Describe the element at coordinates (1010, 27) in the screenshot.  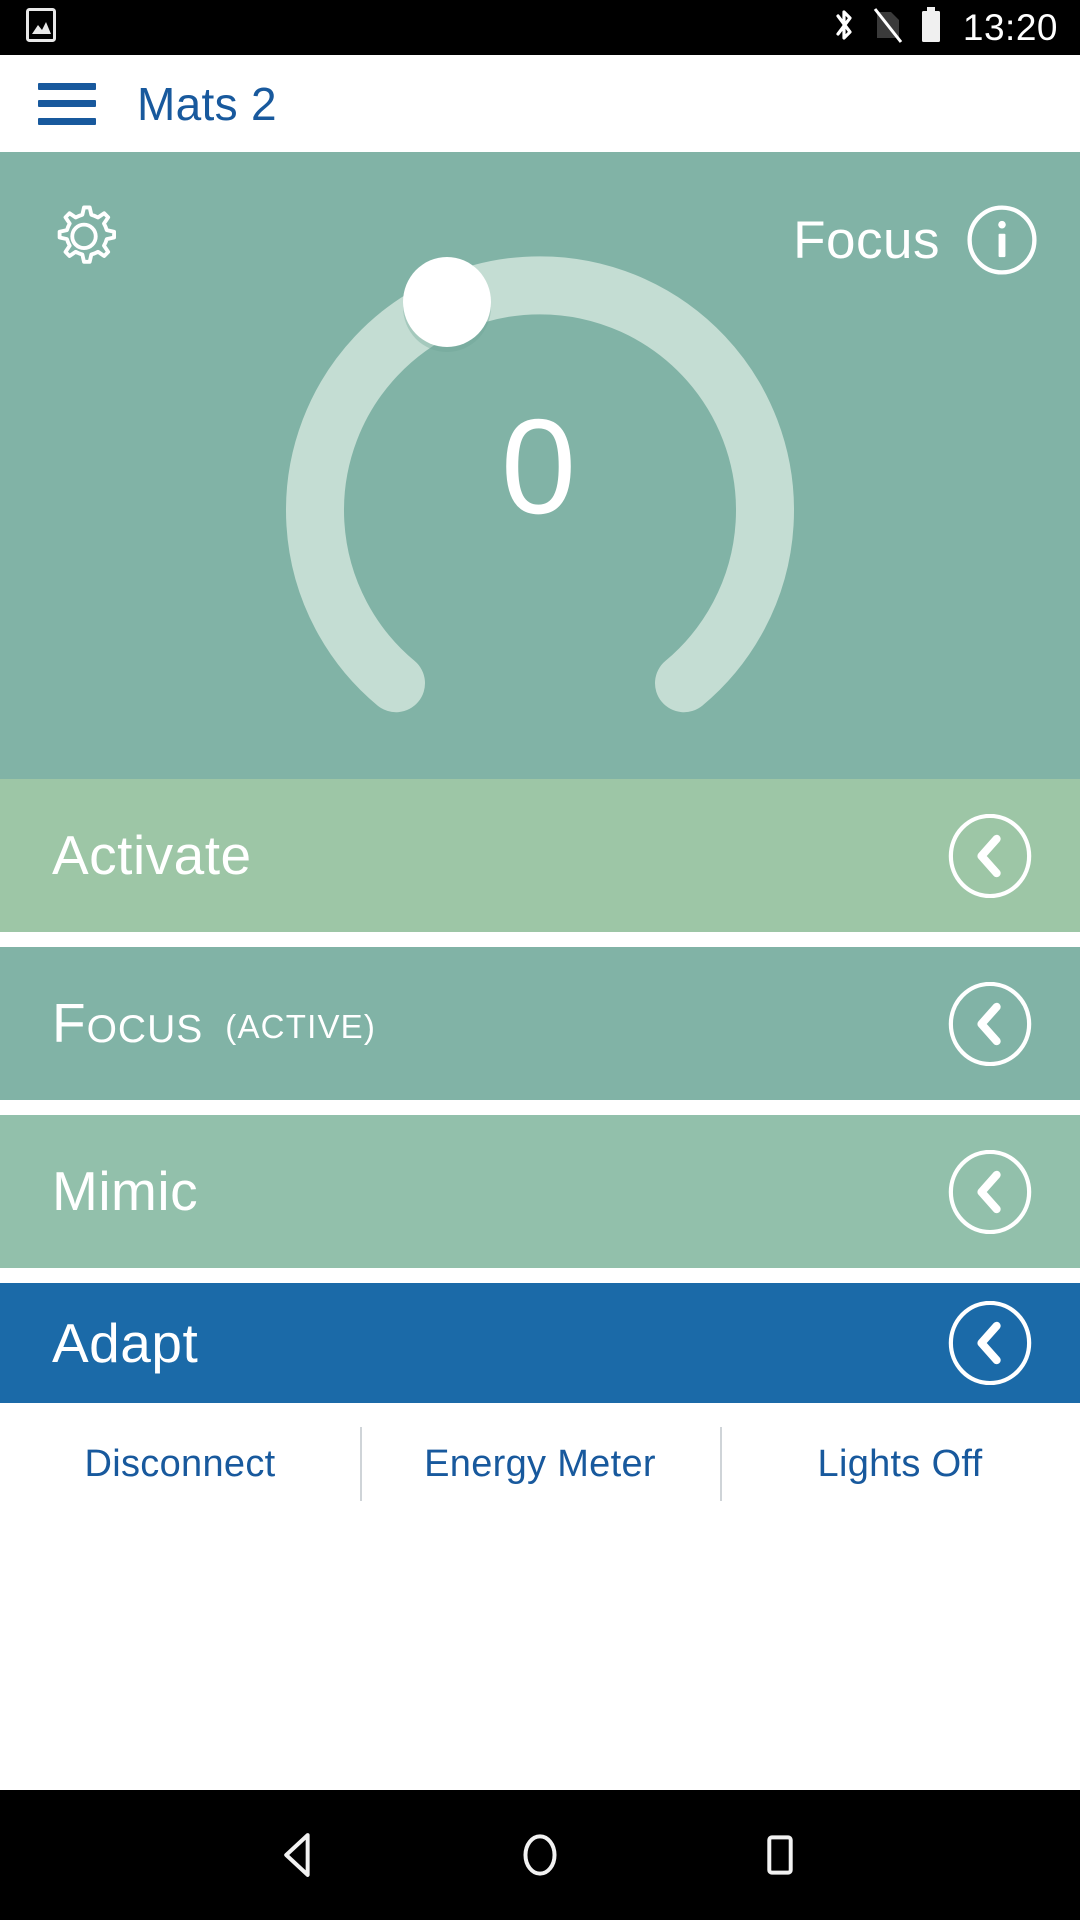
I see `status-bar-clock: 13:20` at that location.